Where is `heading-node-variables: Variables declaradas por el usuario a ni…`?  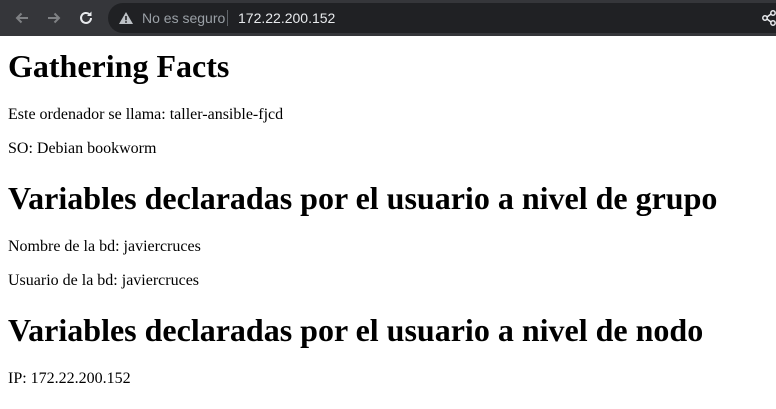 heading-node-variables: Variables declaradas por el usuario a ni… is located at coordinates (356, 330).